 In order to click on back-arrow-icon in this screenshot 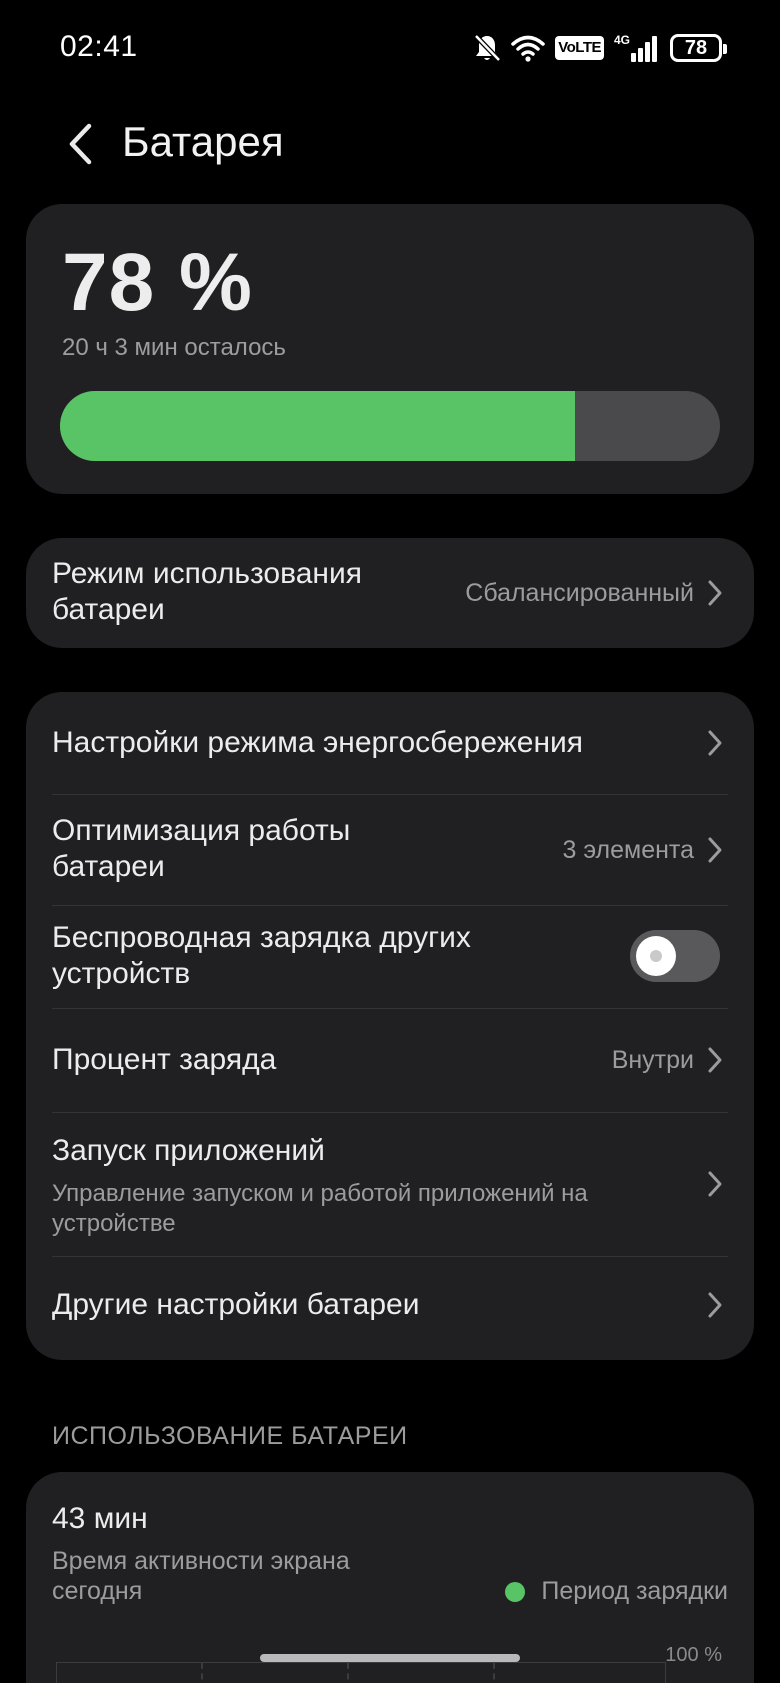, I will do `click(80, 144)`.